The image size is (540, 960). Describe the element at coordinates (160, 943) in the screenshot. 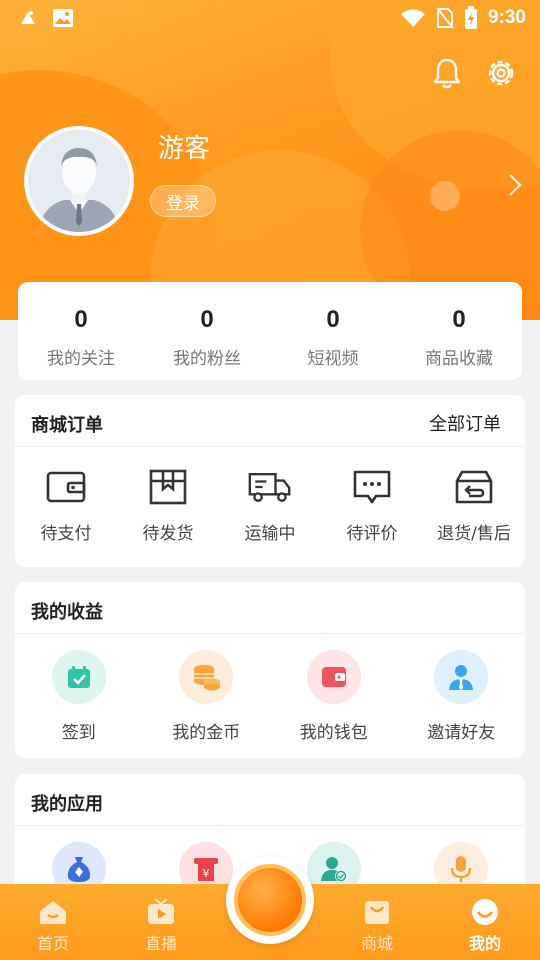

I see `tab-label: 直播` at that location.